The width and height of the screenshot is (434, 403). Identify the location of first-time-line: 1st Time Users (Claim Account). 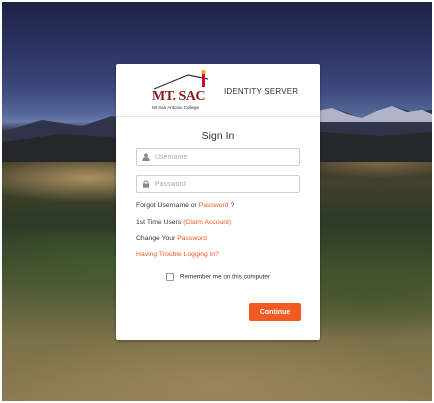
(183, 222).